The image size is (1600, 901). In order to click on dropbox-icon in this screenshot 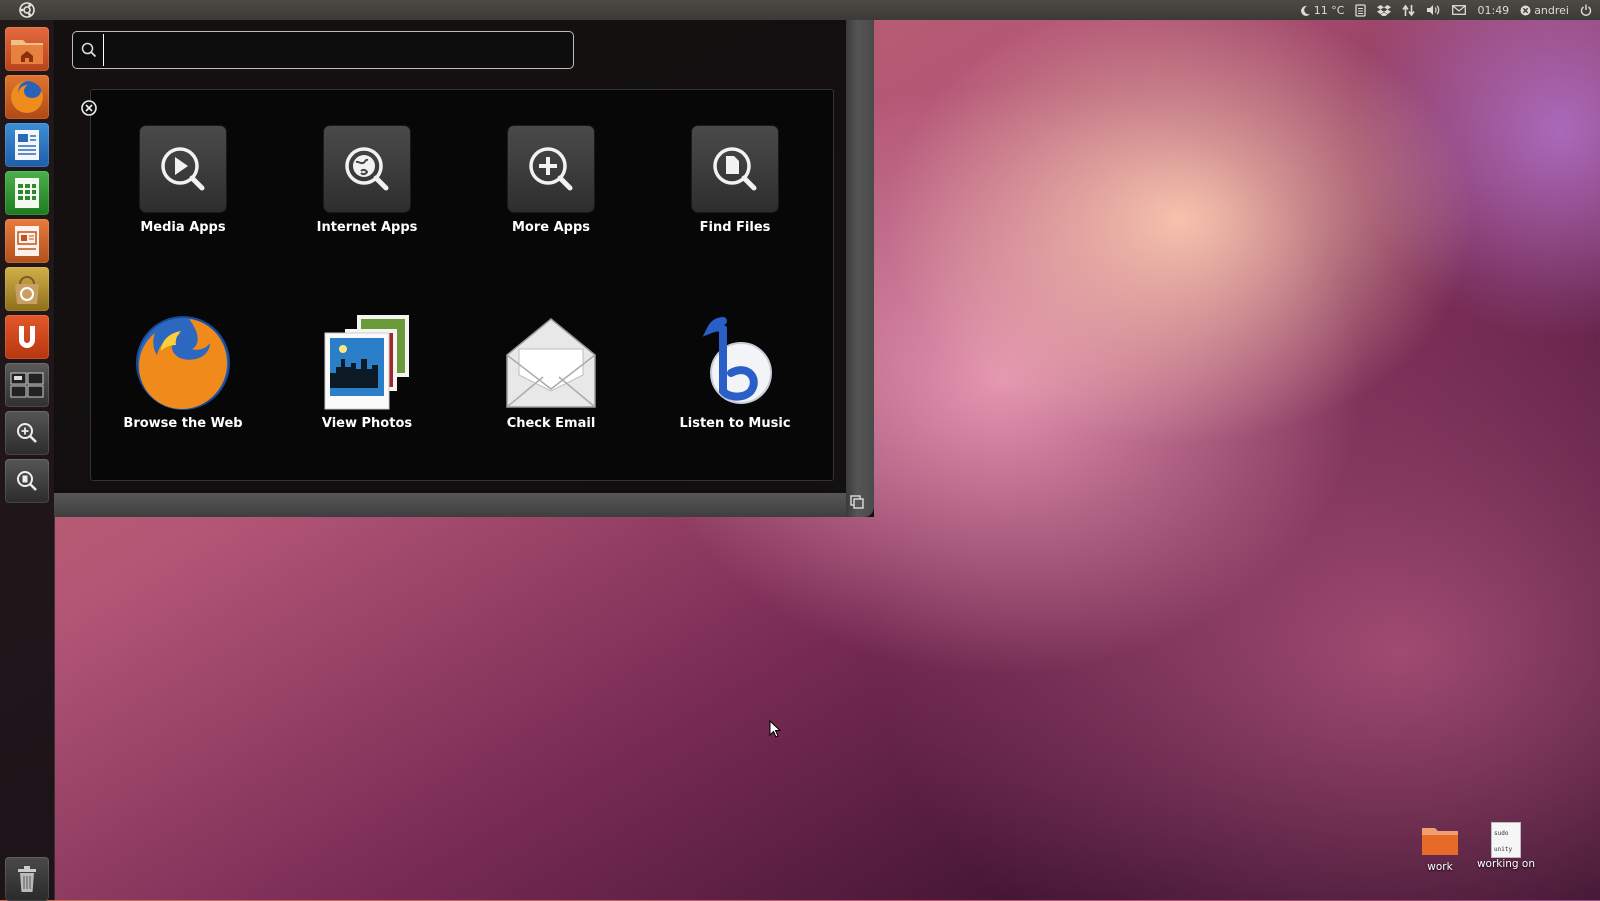, I will do `click(1384, 10)`.